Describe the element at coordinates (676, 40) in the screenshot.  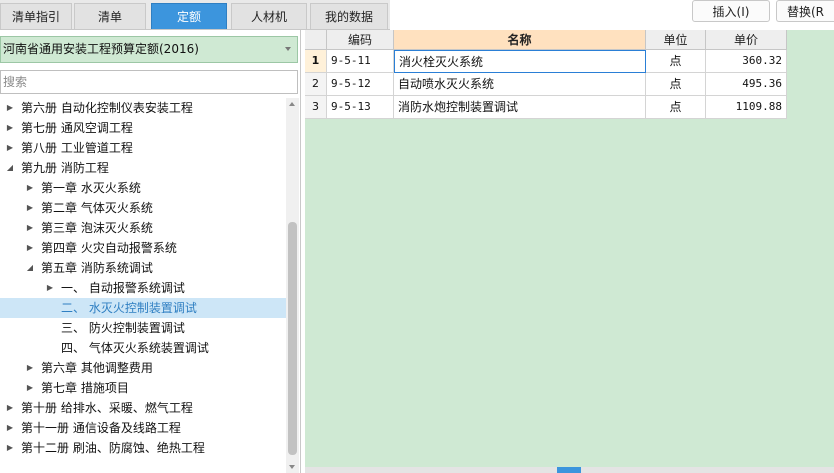
I see `column-header-unit: 单位` at that location.